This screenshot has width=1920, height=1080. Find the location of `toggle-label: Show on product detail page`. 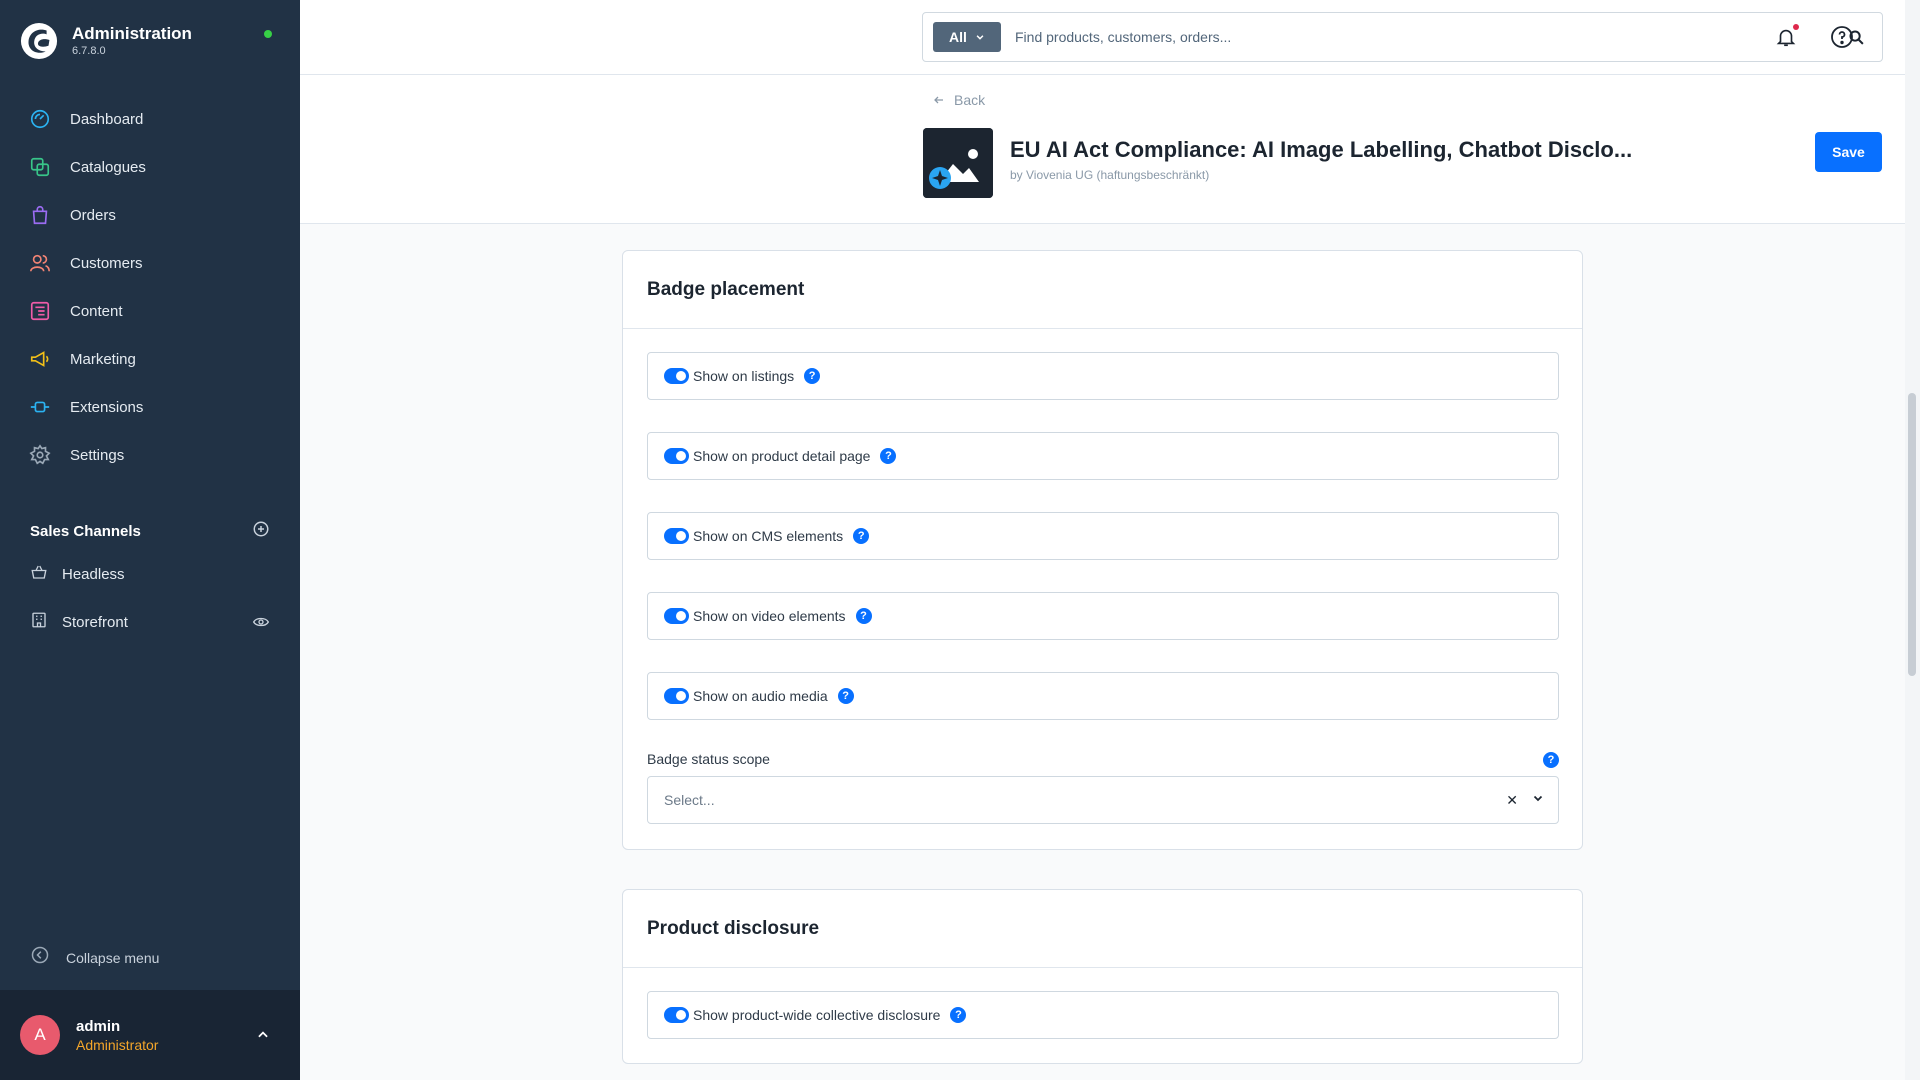

toggle-label: Show on product detail page is located at coordinates (782, 456).